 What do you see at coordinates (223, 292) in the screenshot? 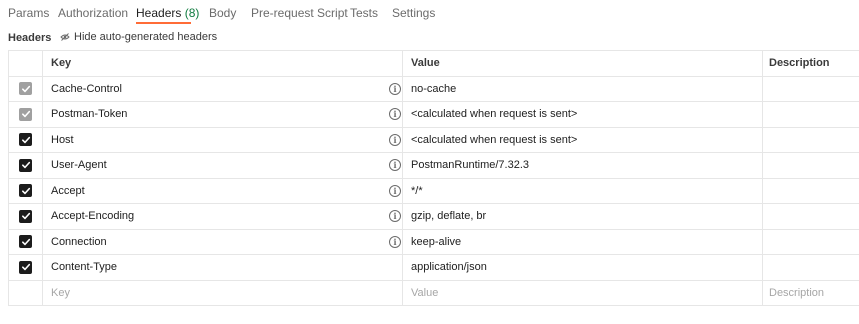
I see `new-key-input: Key` at bounding box center [223, 292].